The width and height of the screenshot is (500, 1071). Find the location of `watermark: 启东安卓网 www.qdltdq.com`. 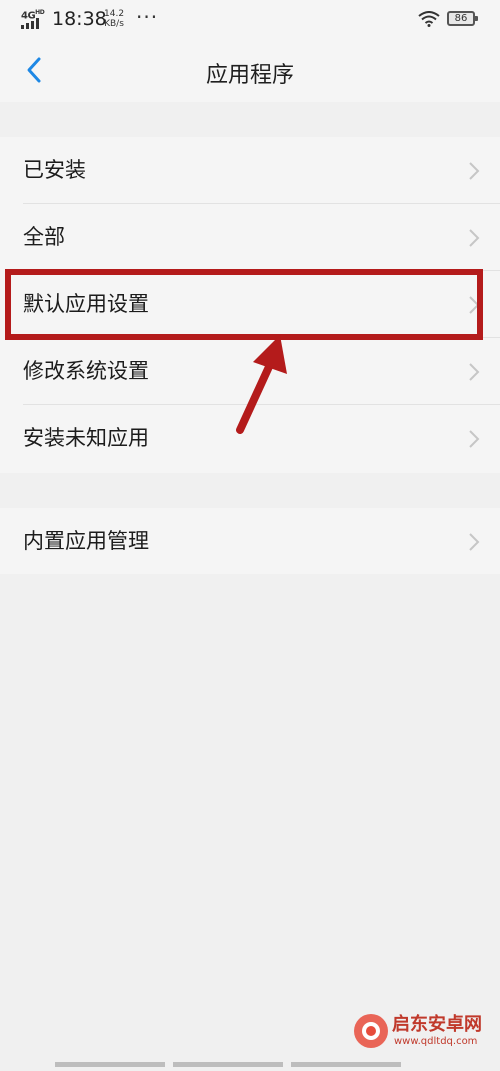

watermark: 启东安卓网 www.qdltdq.com is located at coordinates (422, 1032).